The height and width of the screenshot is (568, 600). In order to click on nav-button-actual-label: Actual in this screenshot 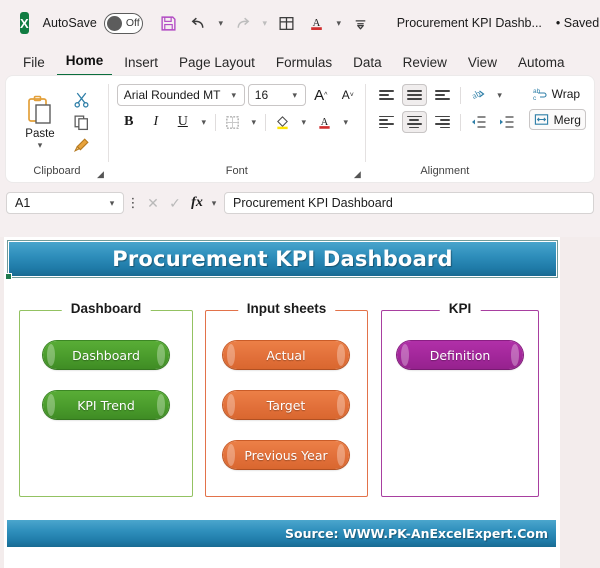, I will do `click(286, 355)`.